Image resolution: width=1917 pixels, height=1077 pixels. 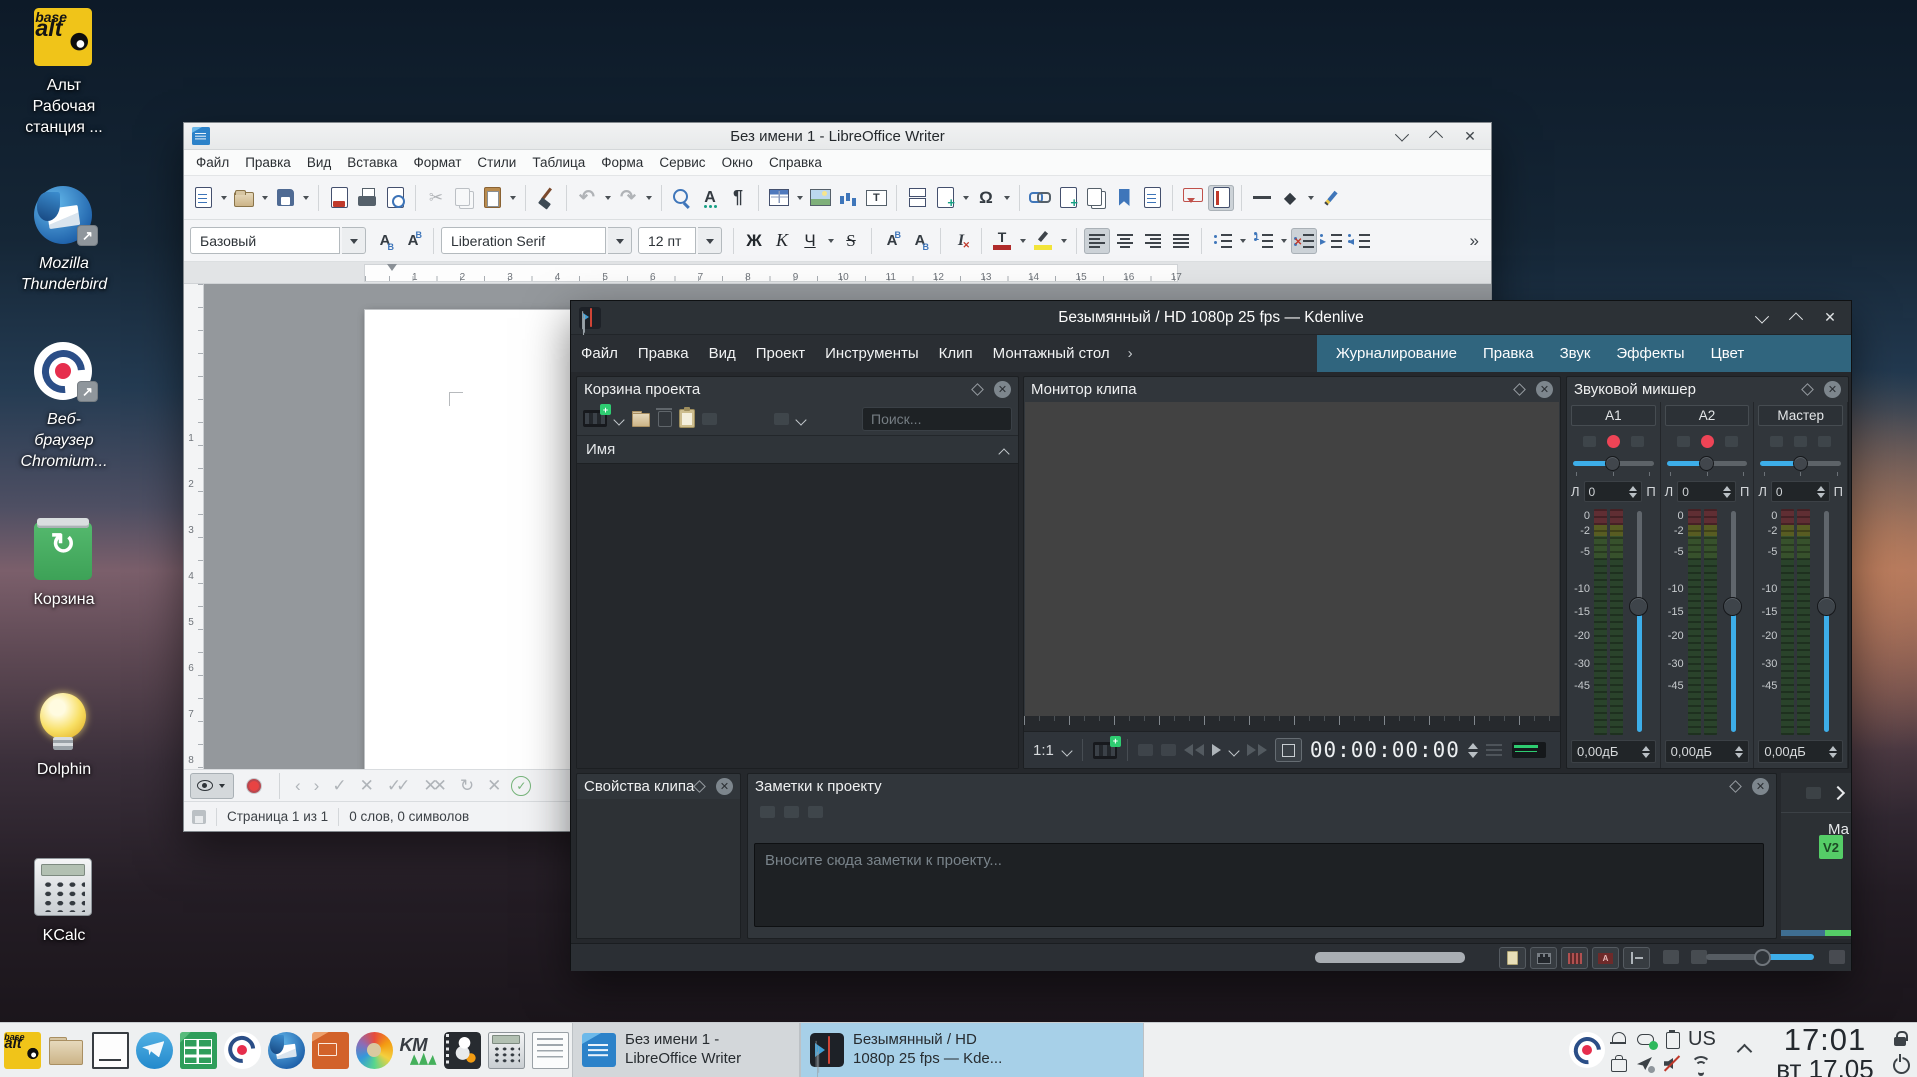 I want to click on font-name-combo: Liberation Serif, so click(x=523, y=240).